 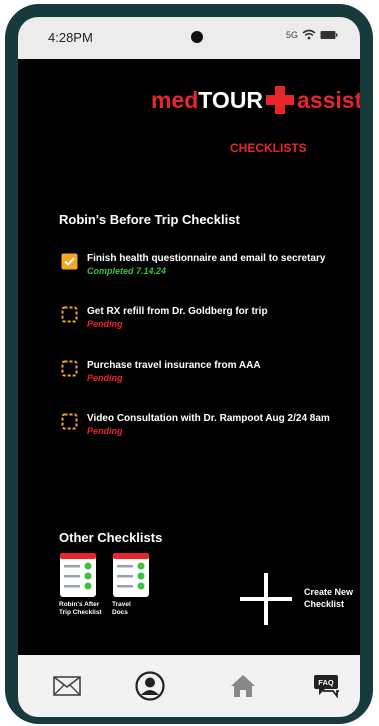 I want to click on system-icons: 5G, so click(x=312, y=34).